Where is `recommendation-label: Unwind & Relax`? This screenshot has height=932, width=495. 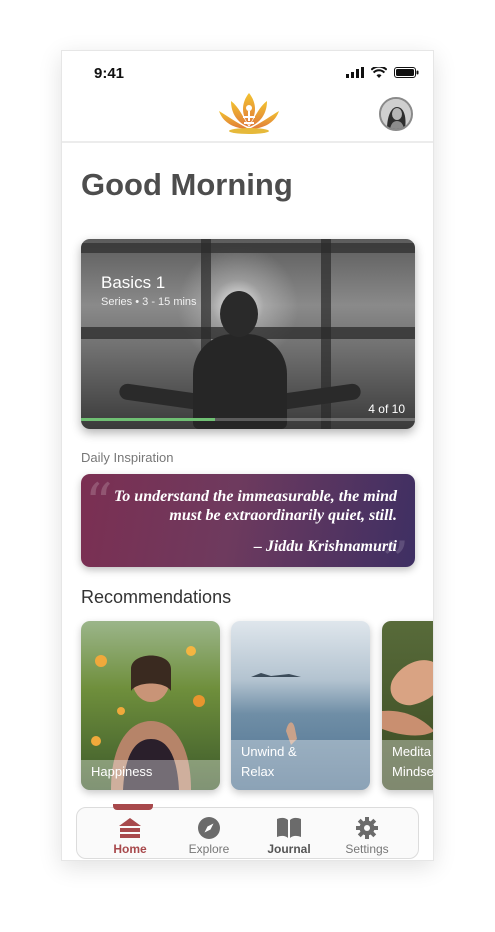
recommendation-label: Unwind & Relax is located at coordinates (269, 762).